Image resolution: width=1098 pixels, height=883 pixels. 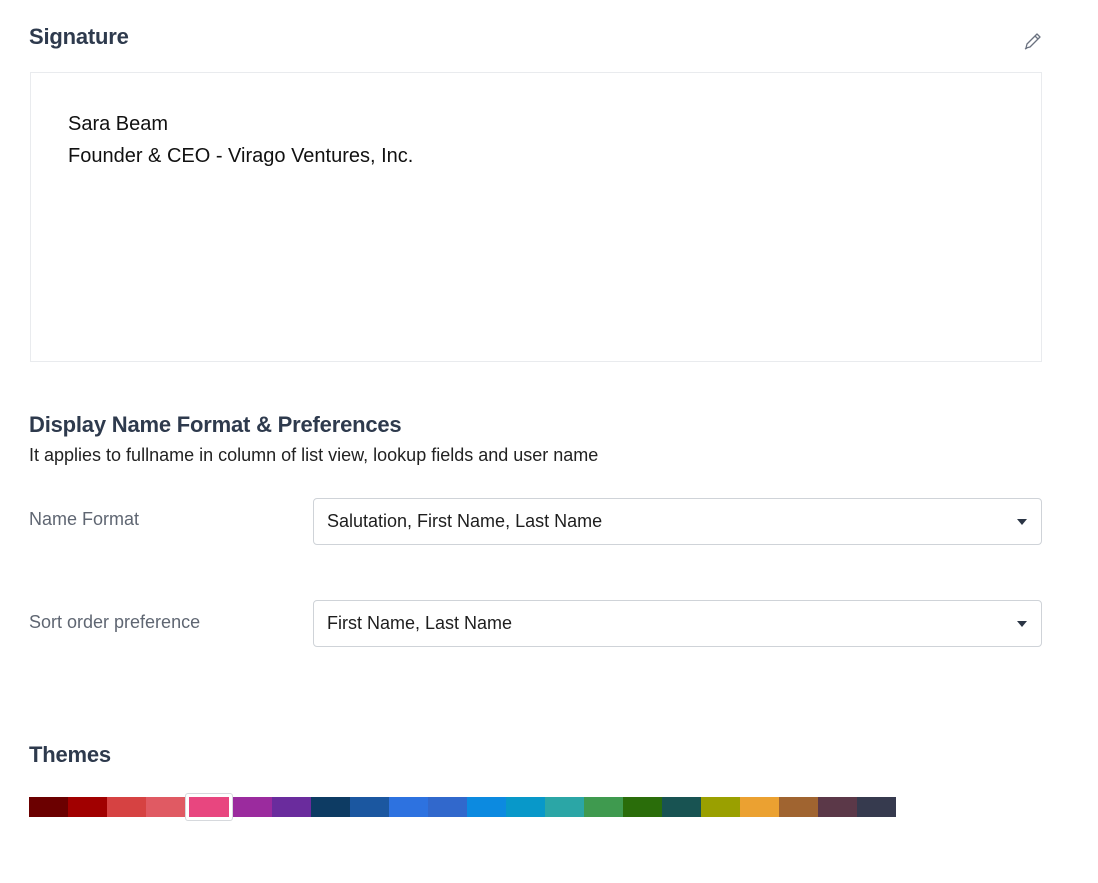 What do you see at coordinates (115, 622) in the screenshot?
I see `sort-order-label: Sort order preference` at bounding box center [115, 622].